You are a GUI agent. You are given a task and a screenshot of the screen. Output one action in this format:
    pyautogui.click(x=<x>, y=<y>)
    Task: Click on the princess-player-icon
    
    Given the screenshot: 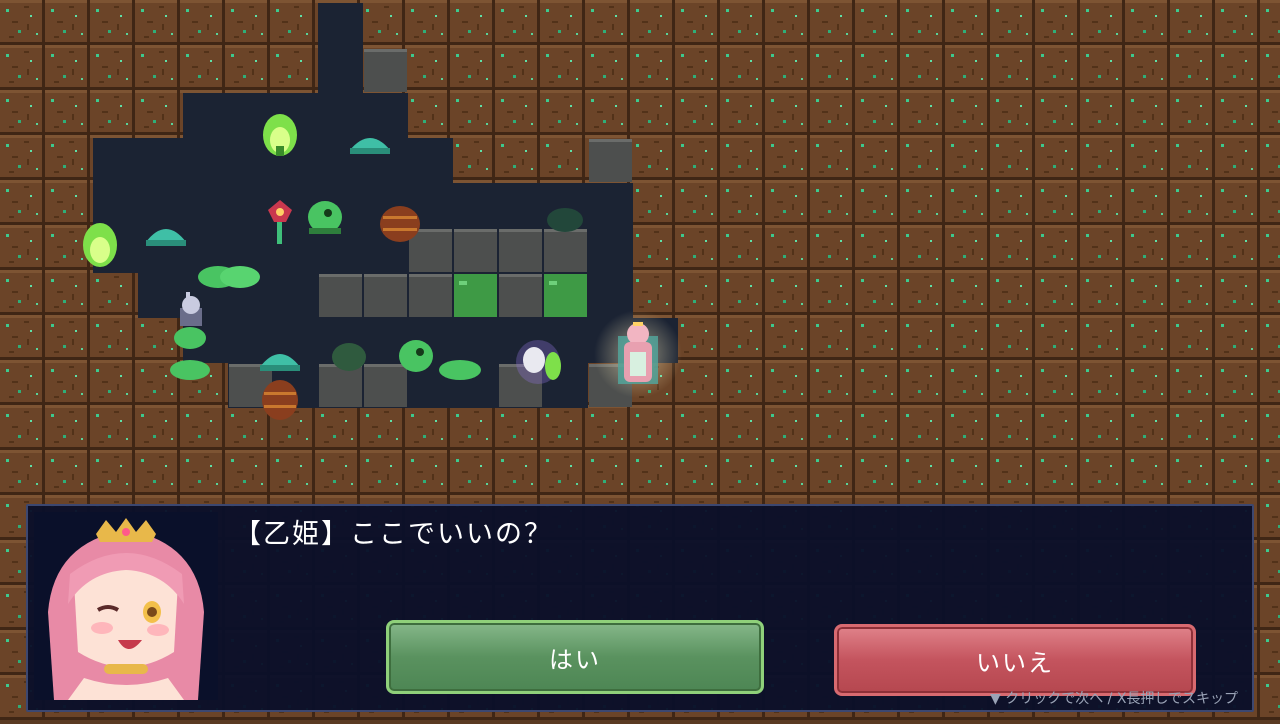 What is the action you would take?
    pyautogui.click(x=638, y=354)
    